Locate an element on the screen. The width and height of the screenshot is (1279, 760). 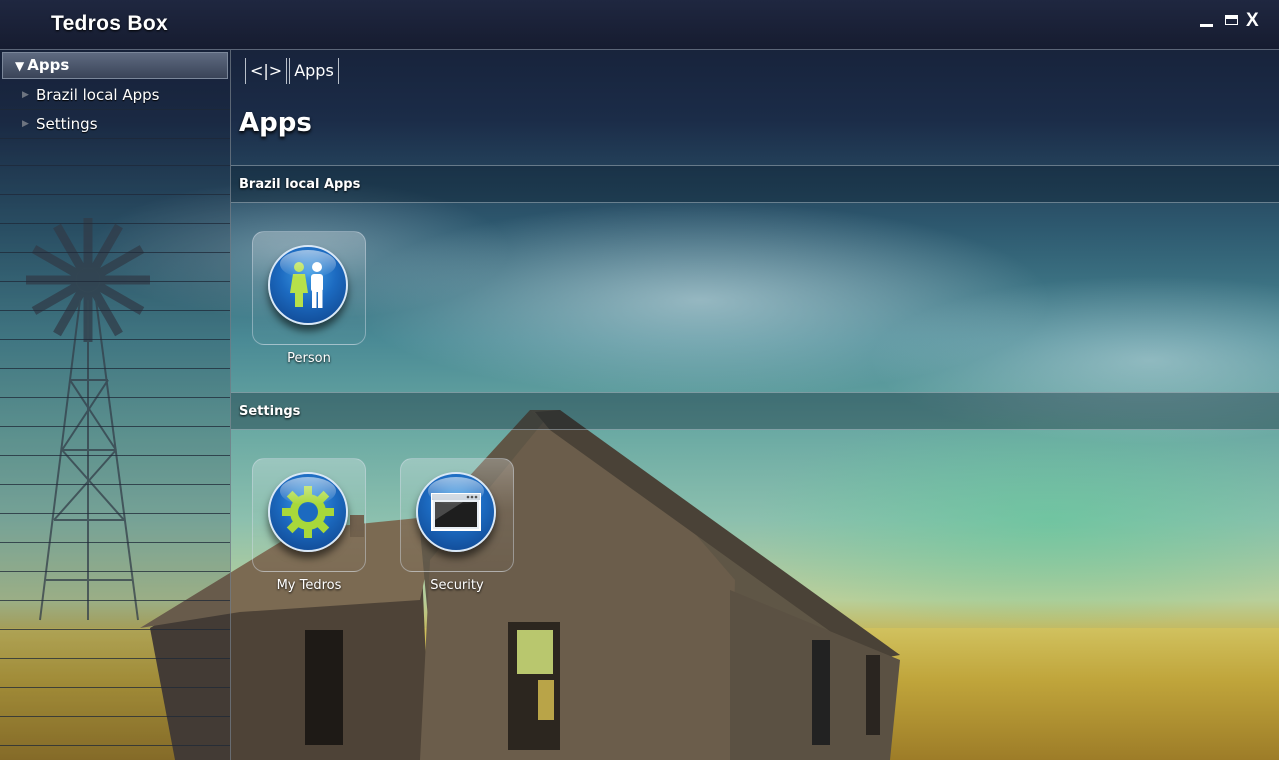
sidebar-header-label: Apps is located at coordinates (48, 65).